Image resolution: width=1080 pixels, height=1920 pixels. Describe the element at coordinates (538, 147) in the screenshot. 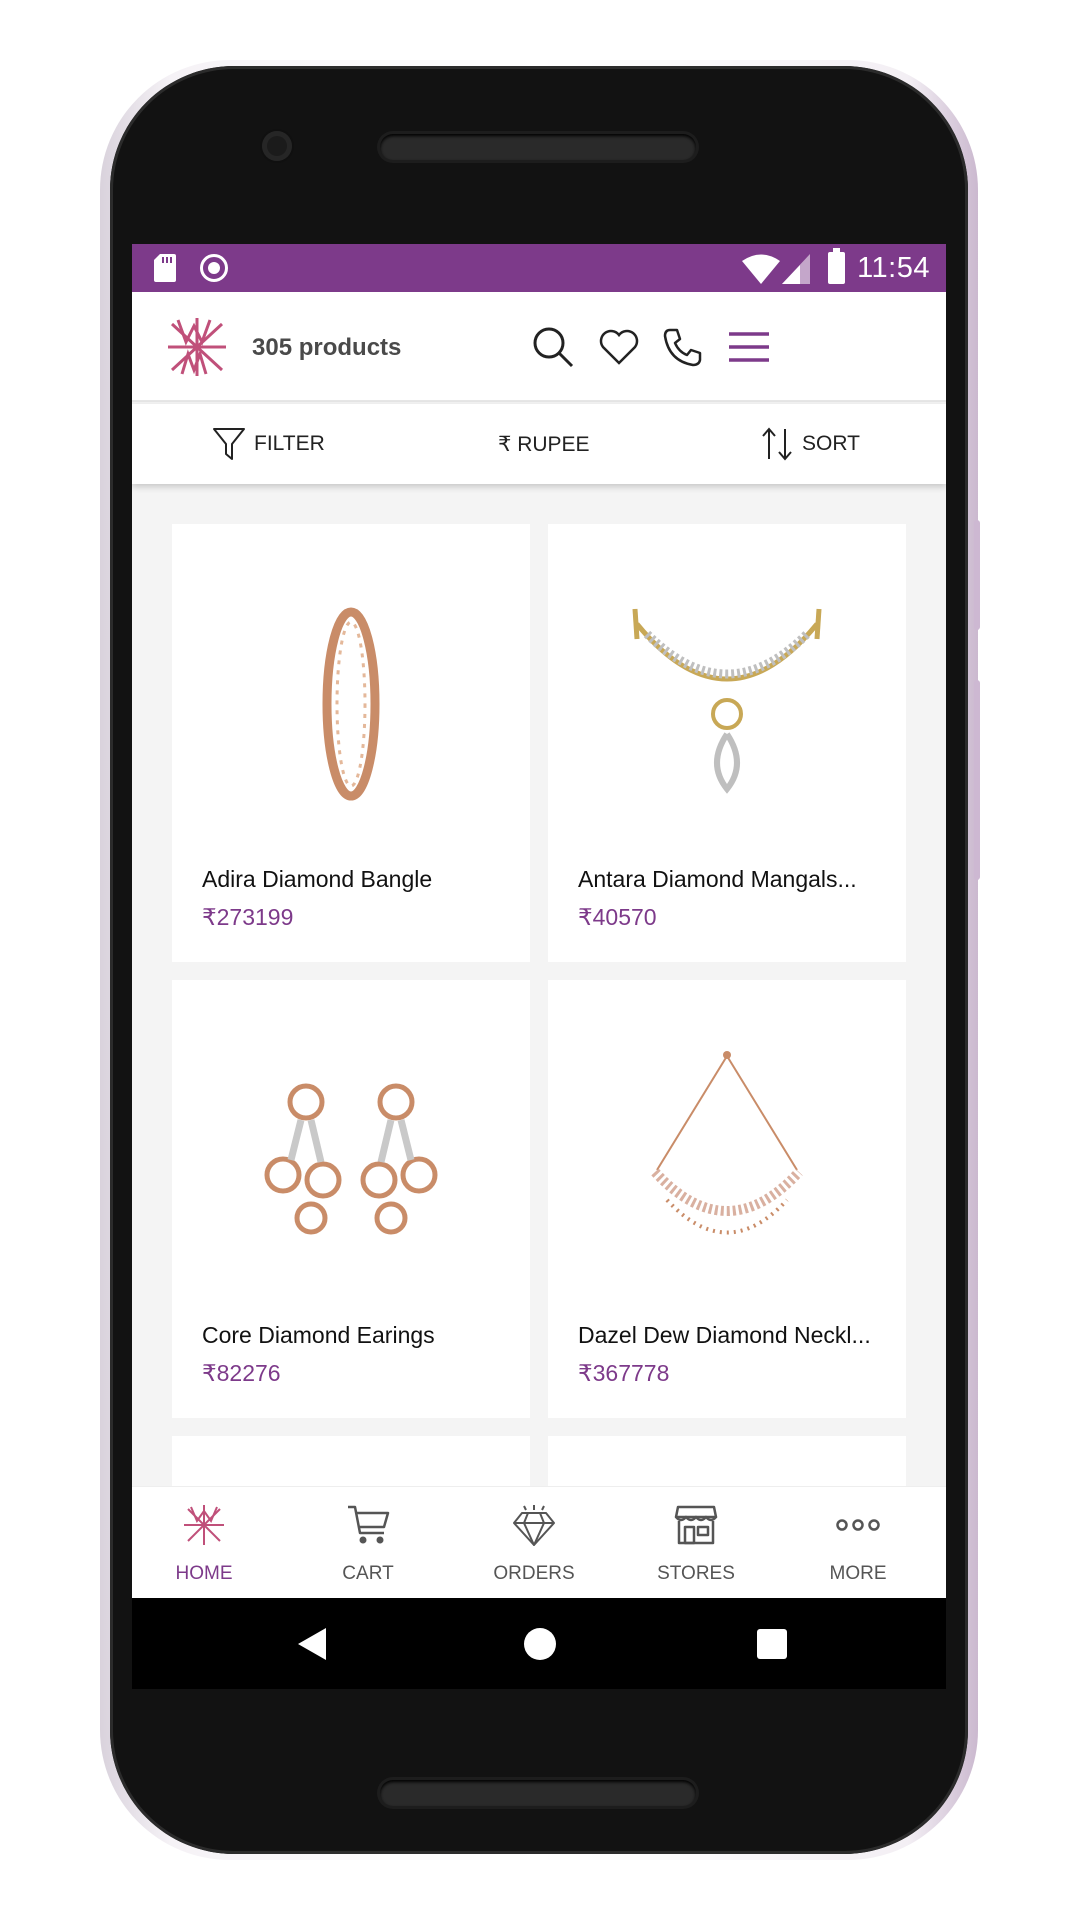

I see `top-speaker` at that location.